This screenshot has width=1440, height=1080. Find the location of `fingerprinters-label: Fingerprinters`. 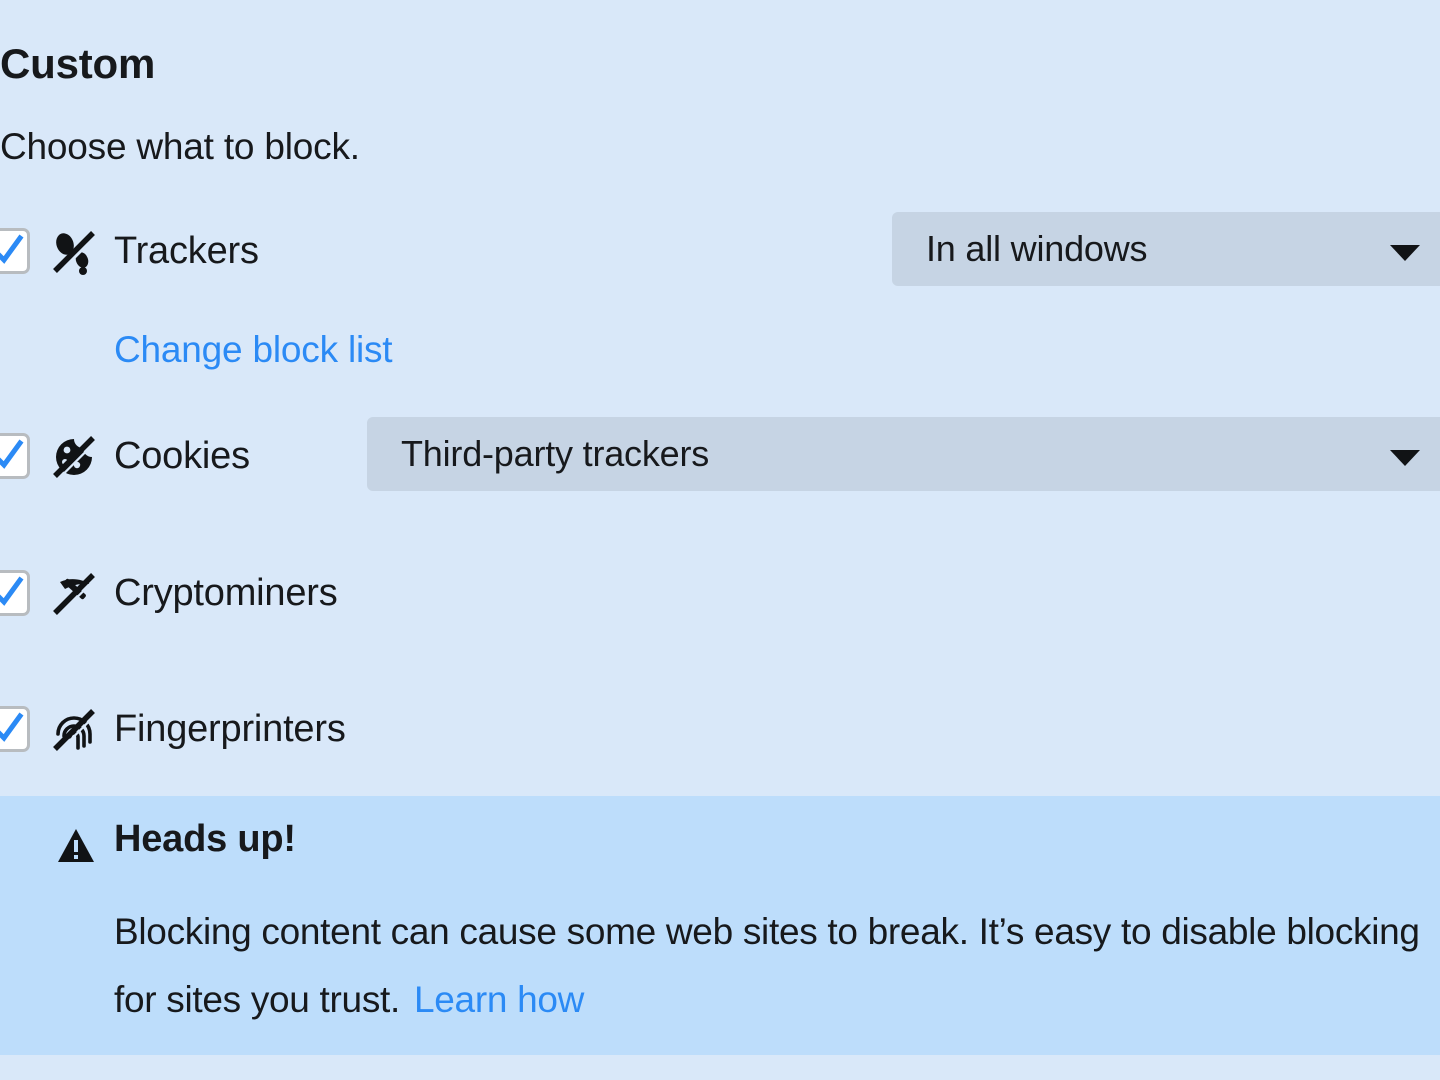

fingerprinters-label: Fingerprinters is located at coordinates (230, 729).